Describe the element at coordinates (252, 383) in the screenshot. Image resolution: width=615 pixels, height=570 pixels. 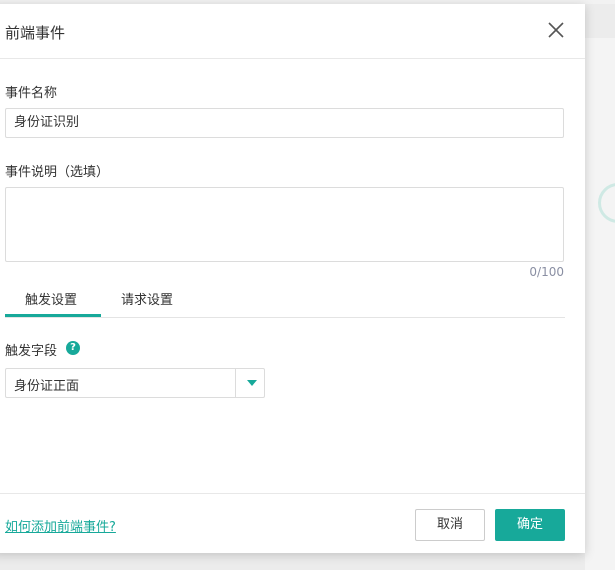
I see `chevron-down-icon` at that location.